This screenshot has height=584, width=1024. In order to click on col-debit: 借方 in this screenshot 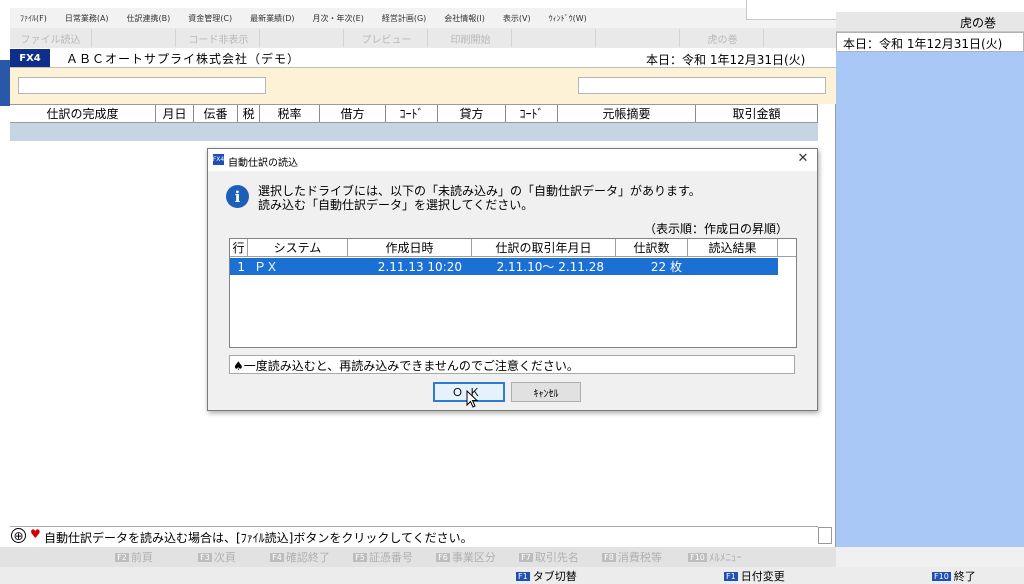, I will do `click(353, 113)`.